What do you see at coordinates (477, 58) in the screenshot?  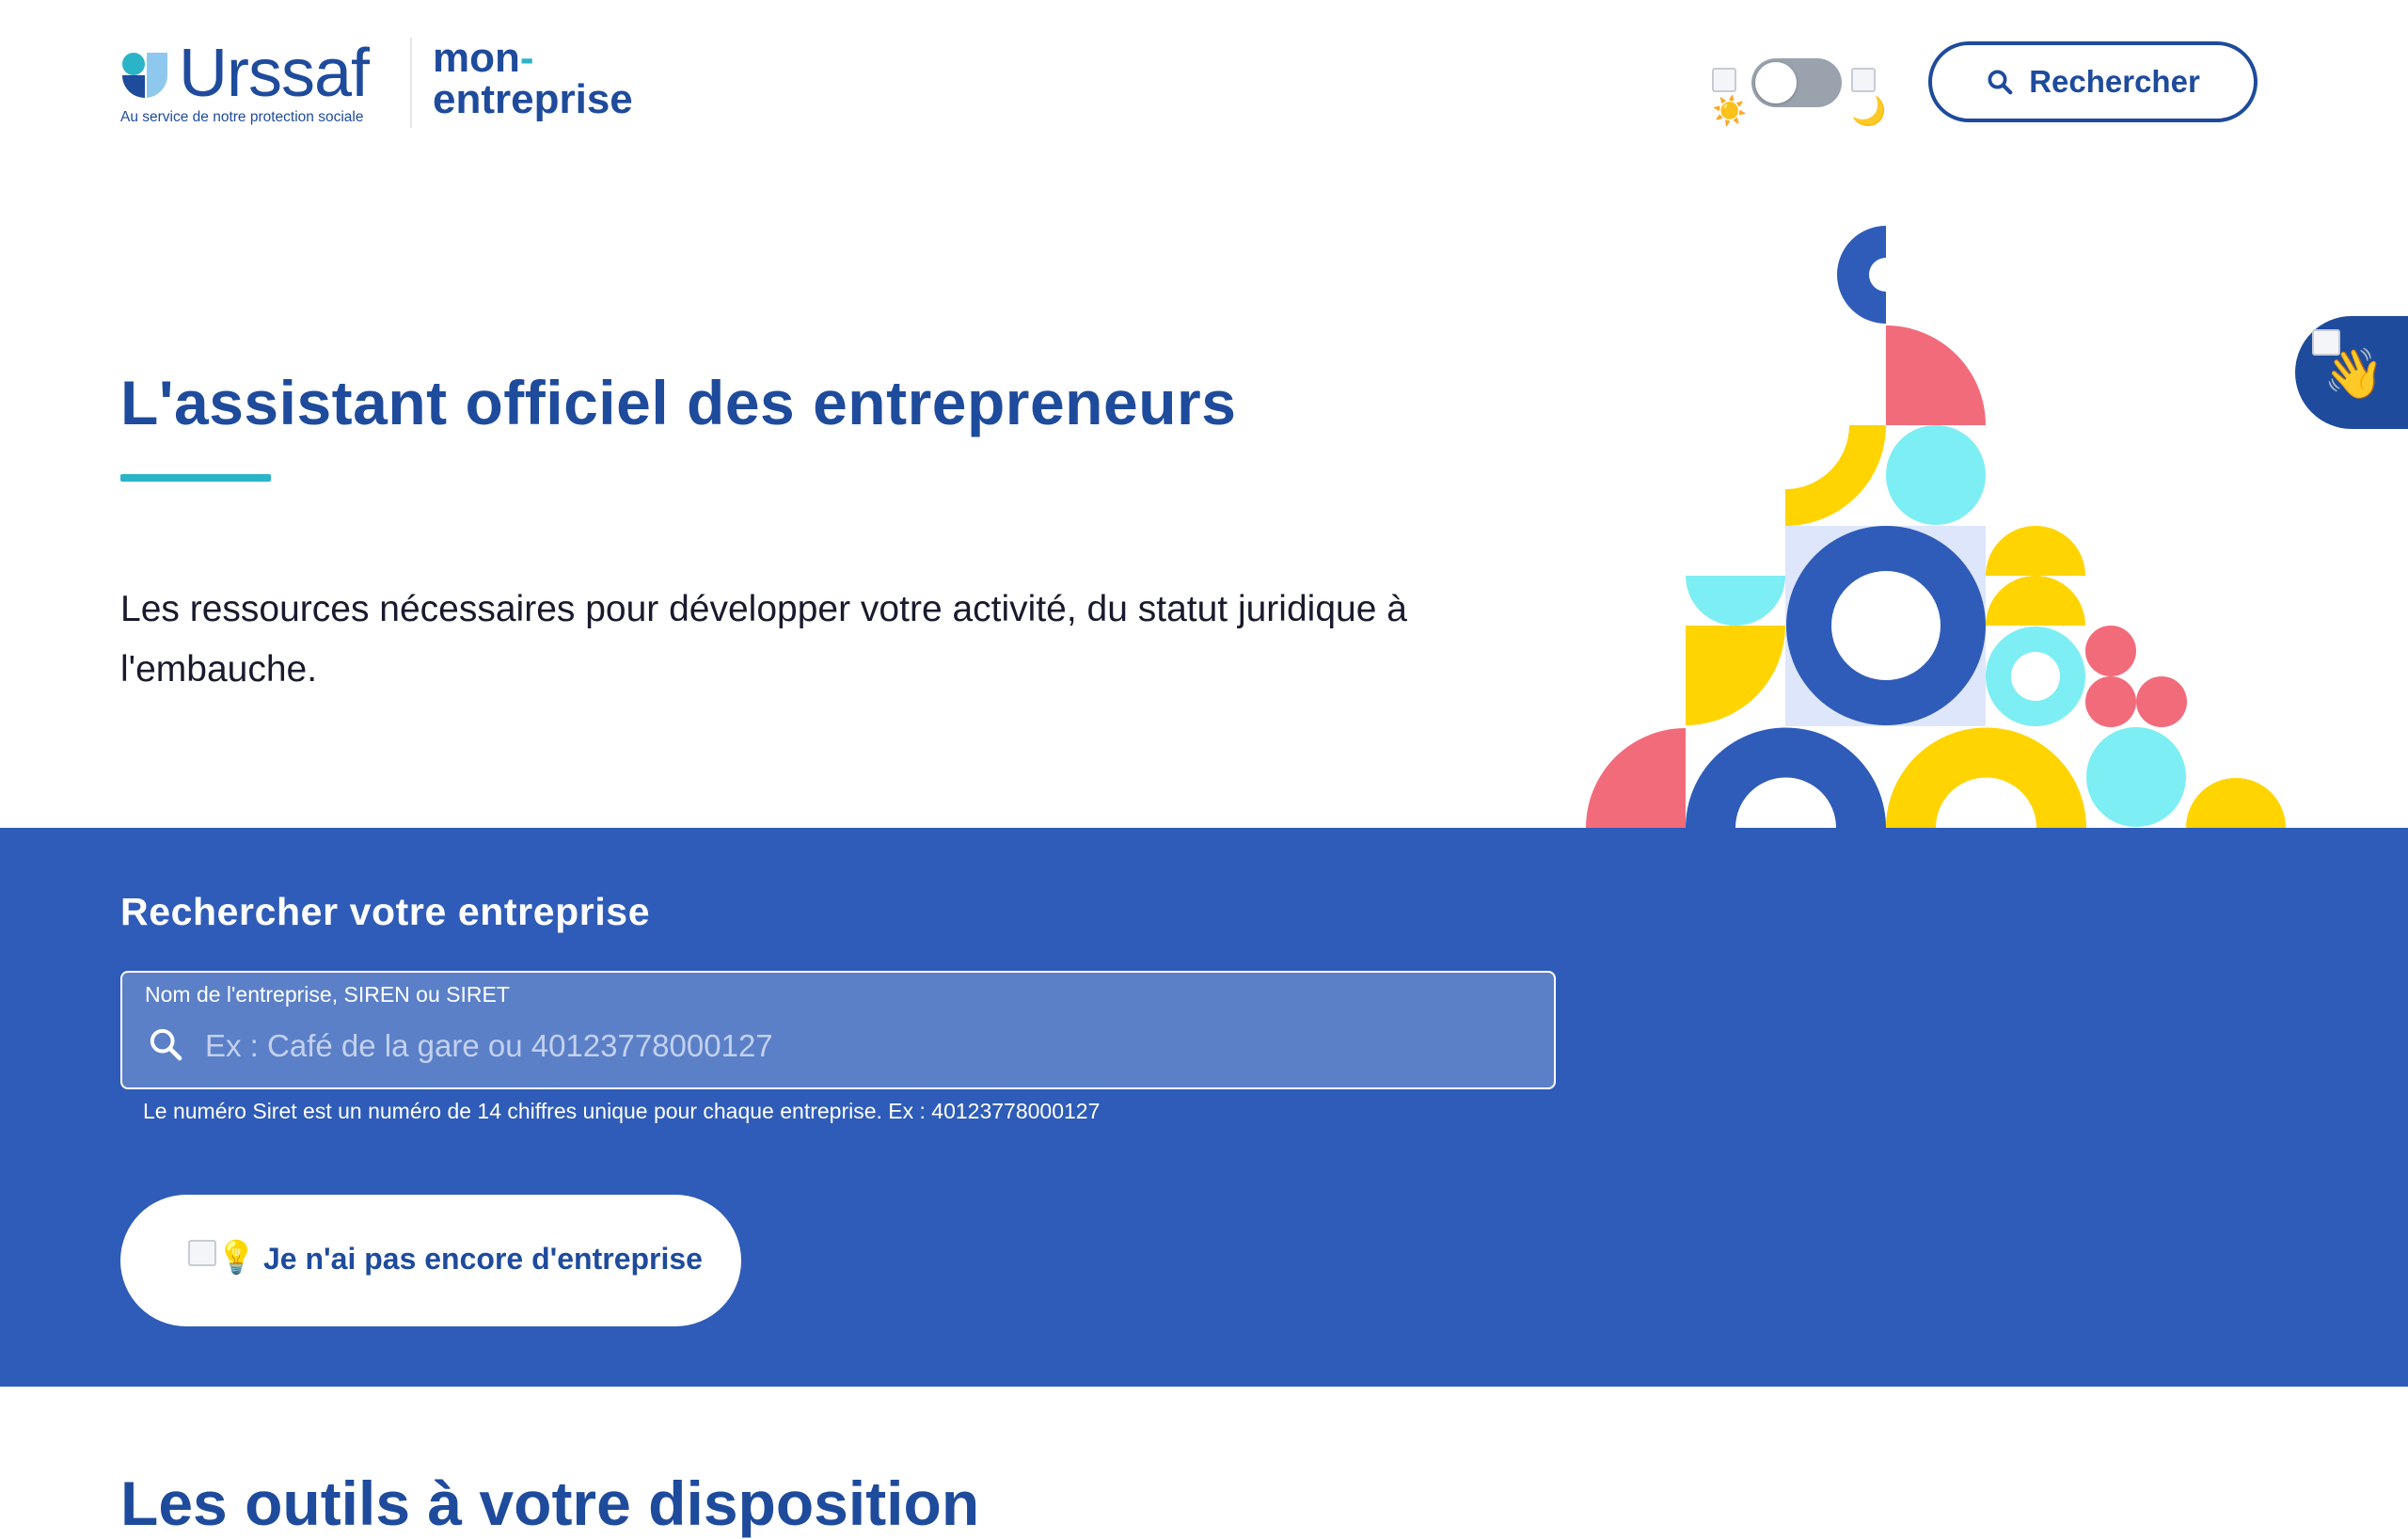 I see `logo-mon-word: mon` at bounding box center [477, 58].